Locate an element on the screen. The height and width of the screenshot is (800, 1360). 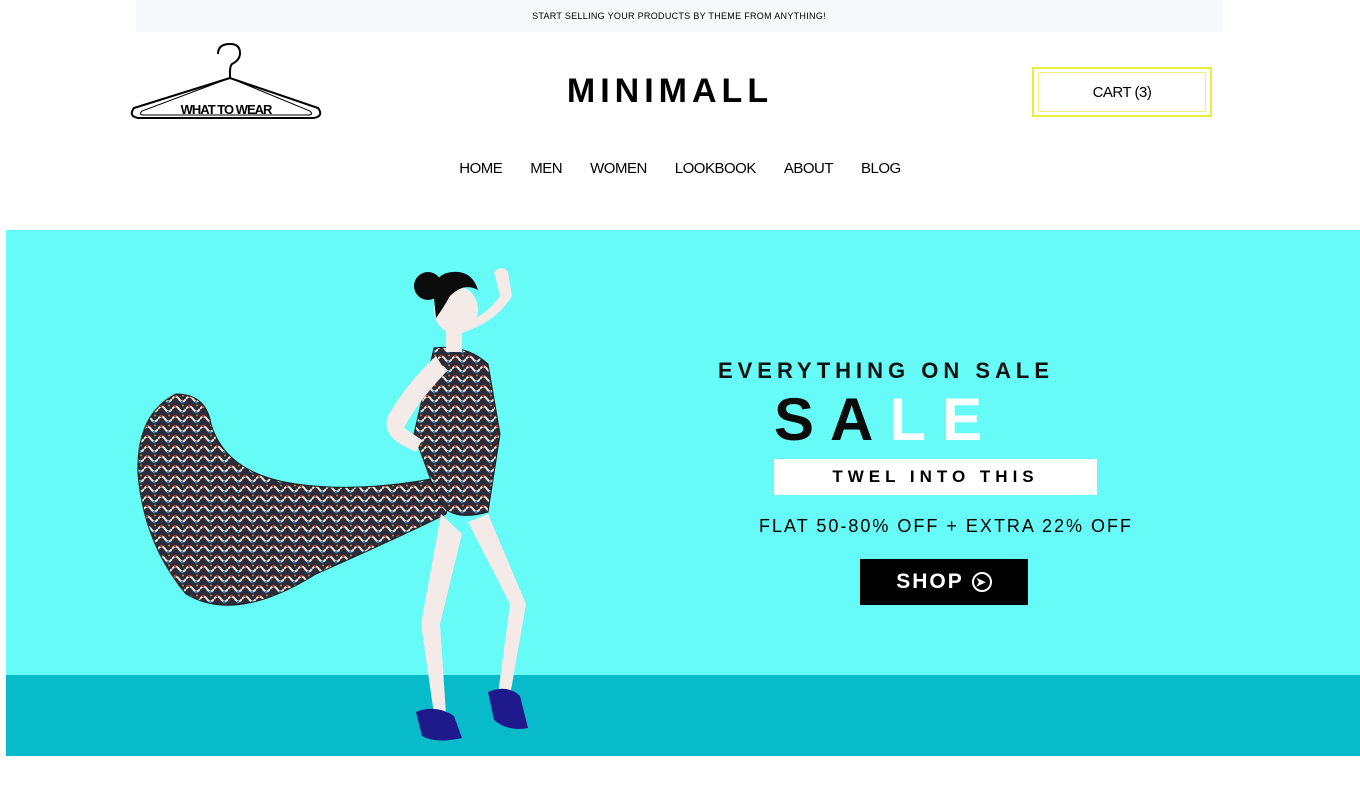
tagline-box: TWEL INTO THIS is located at coordinates (935, 477).